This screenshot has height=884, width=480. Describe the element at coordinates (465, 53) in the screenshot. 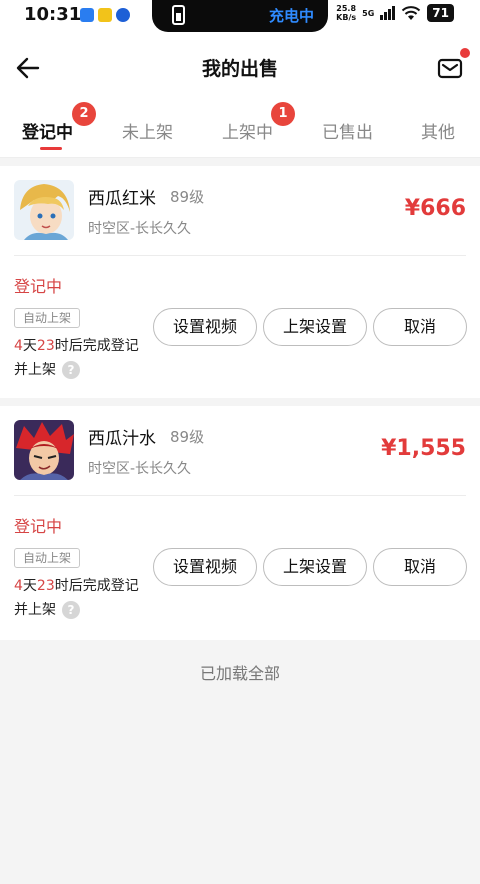

I see `unread-dot` at that location.